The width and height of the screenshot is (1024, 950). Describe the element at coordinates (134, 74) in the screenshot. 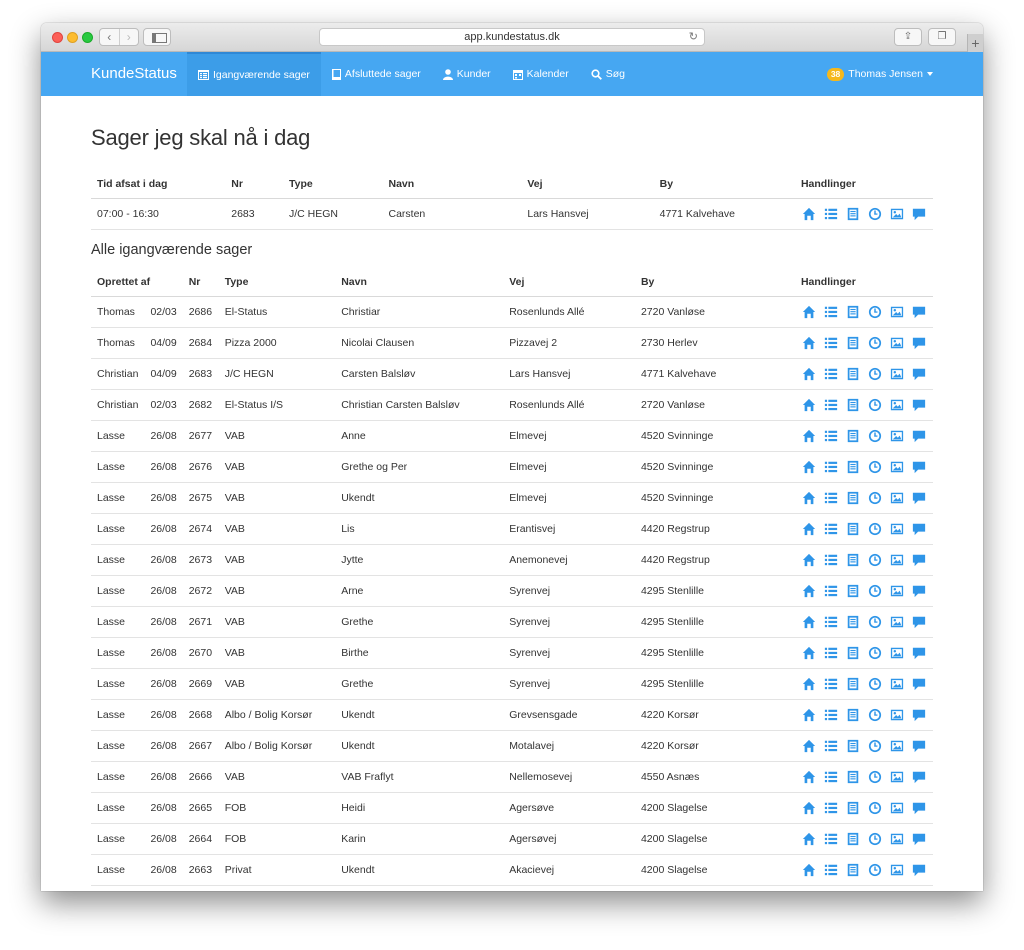

I see `brand-logo: KundeStatus` at that location.